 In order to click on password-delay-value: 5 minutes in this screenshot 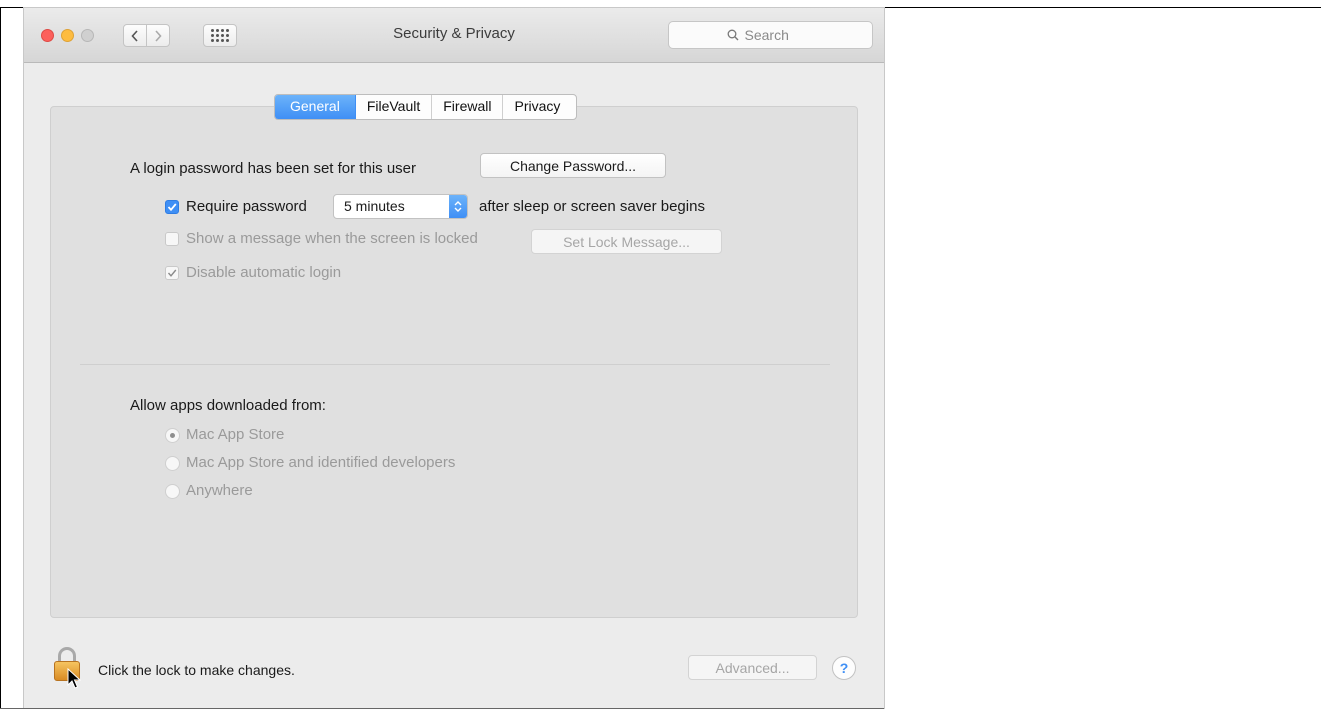, I will do `click(374, 206)`.